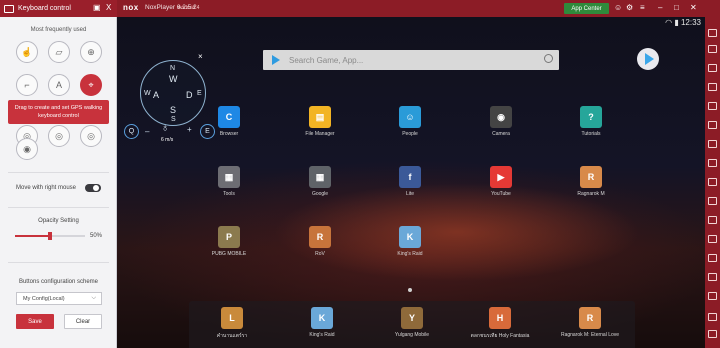  What do you see at coordinates (660, 8) in the screenshot?
I see `minimize-icon: –` at bounding box center [660, 8].